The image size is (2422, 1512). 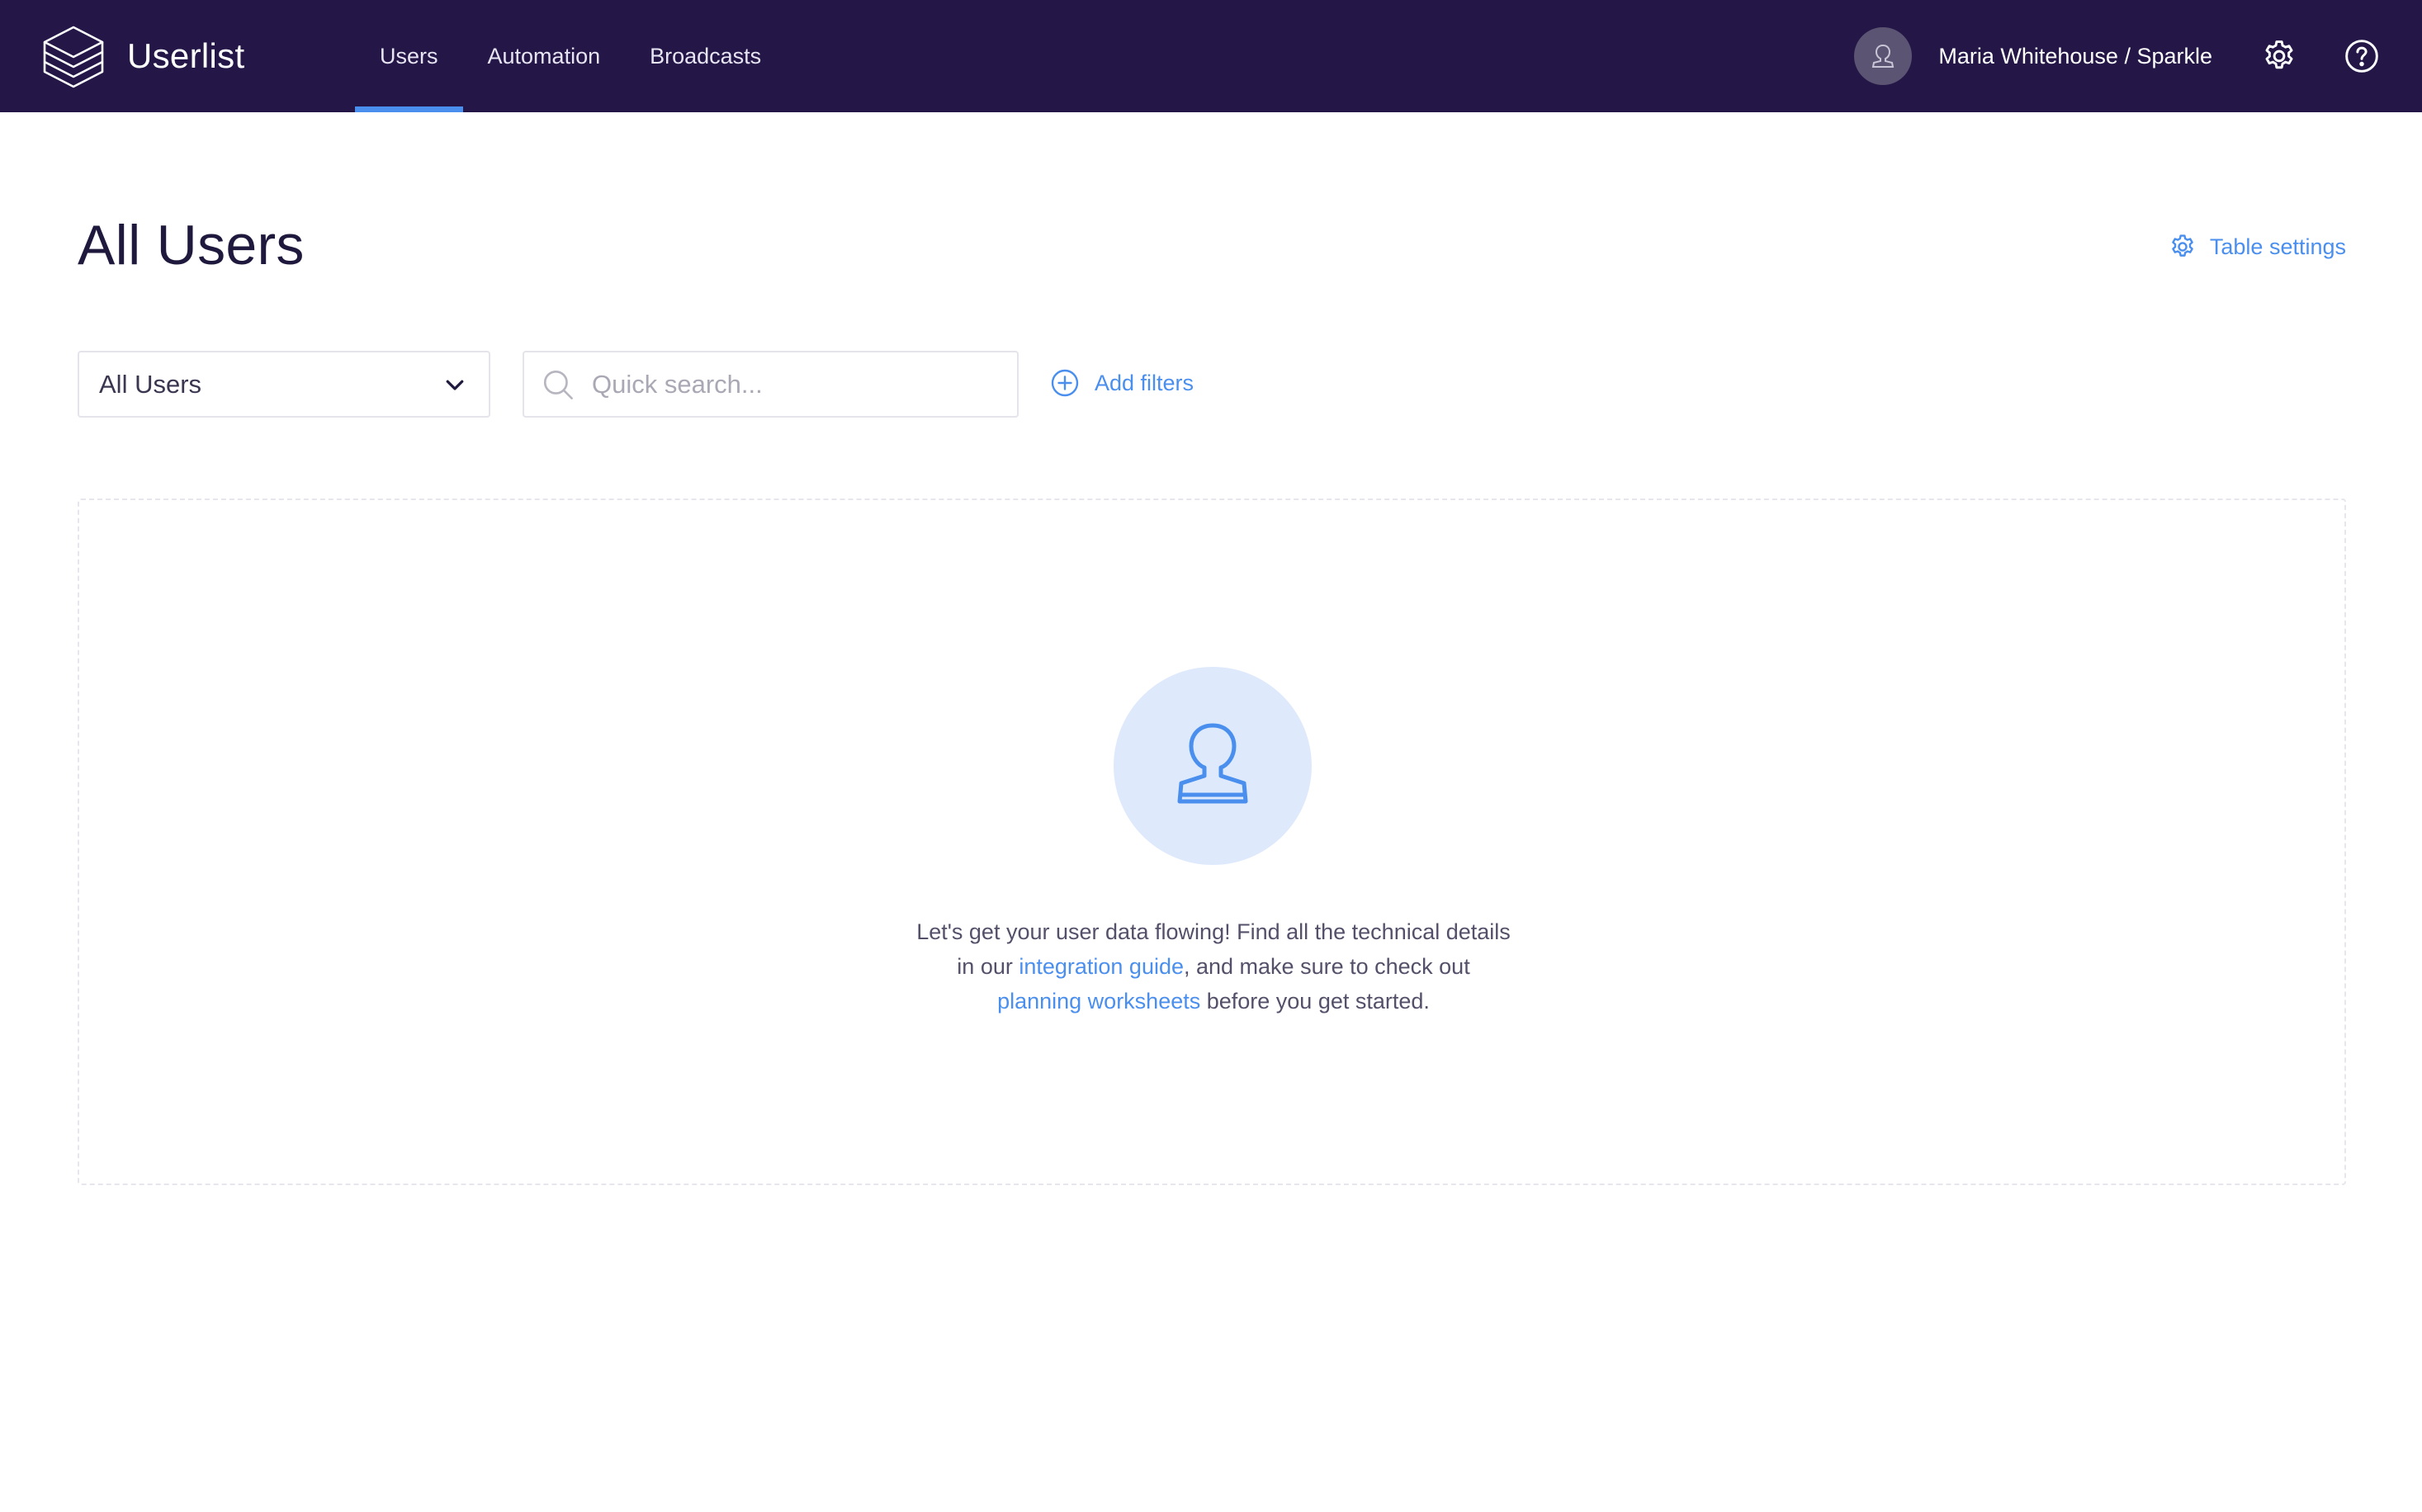 I want to click on nav-item-users: Users, so click(x=409, y=56).